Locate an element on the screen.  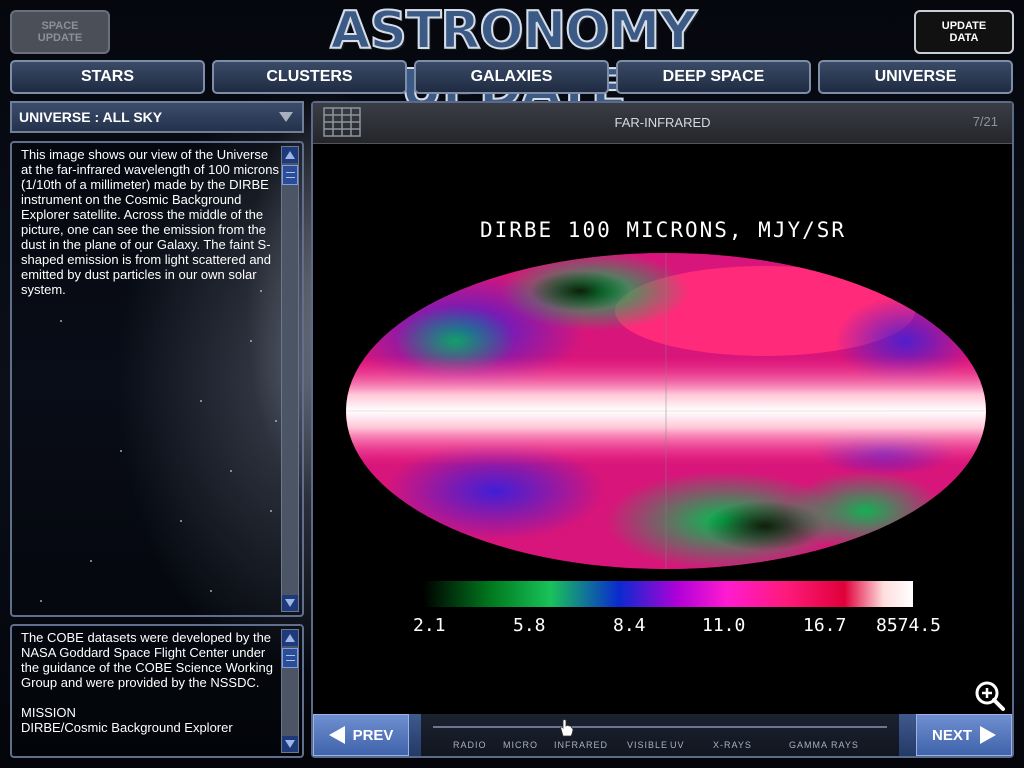
tab-label: DEEP SPACE is located at coordinates (713, 76).